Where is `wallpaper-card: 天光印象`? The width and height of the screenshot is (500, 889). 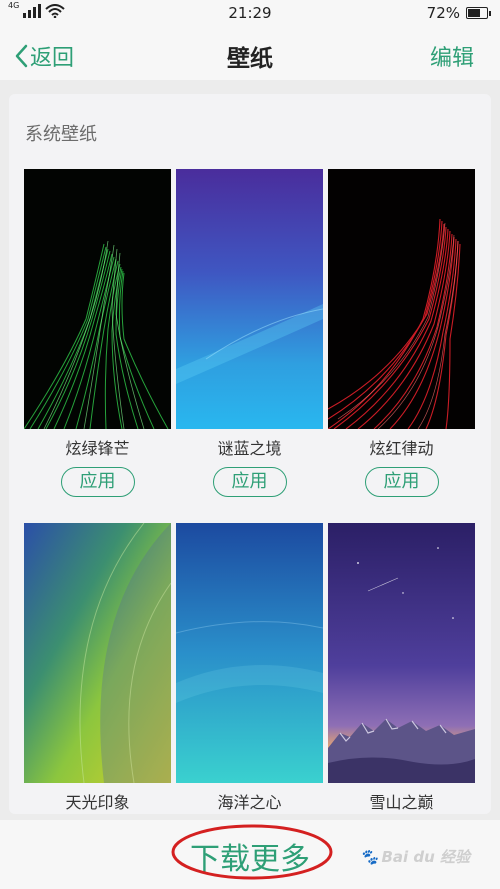
wallpaper-card: 天光印象 is located at coordinates (97, 667).